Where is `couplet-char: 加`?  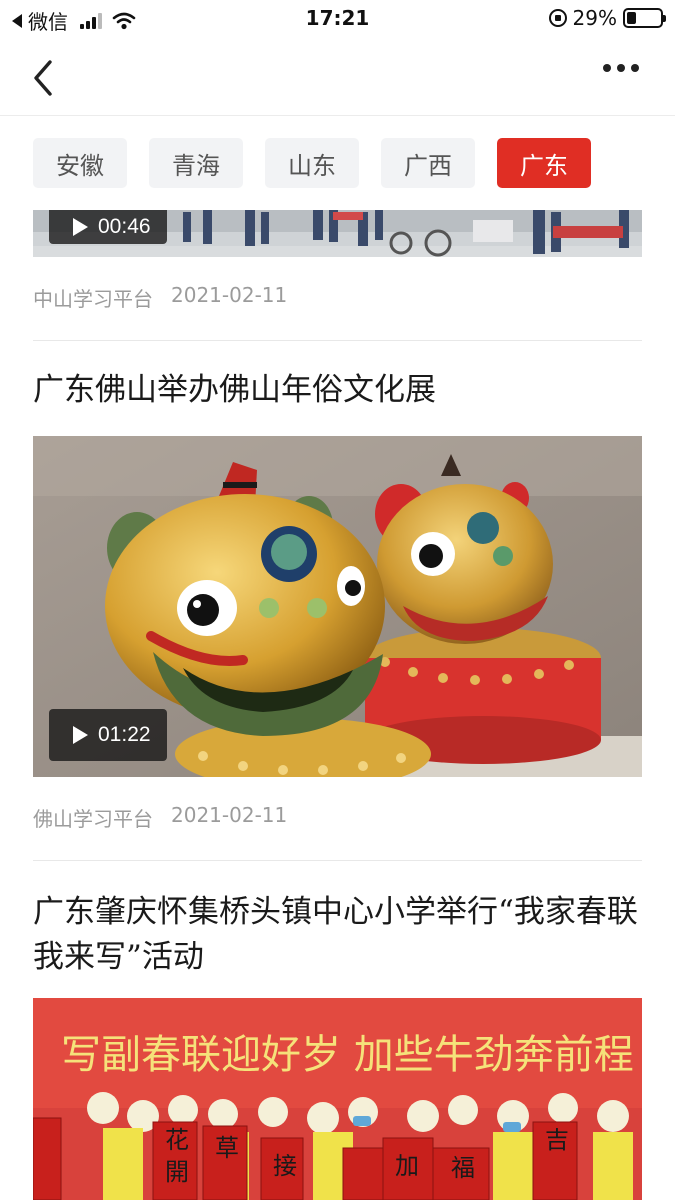
couplet-char: 加 is located at coordinates (407, 1166).